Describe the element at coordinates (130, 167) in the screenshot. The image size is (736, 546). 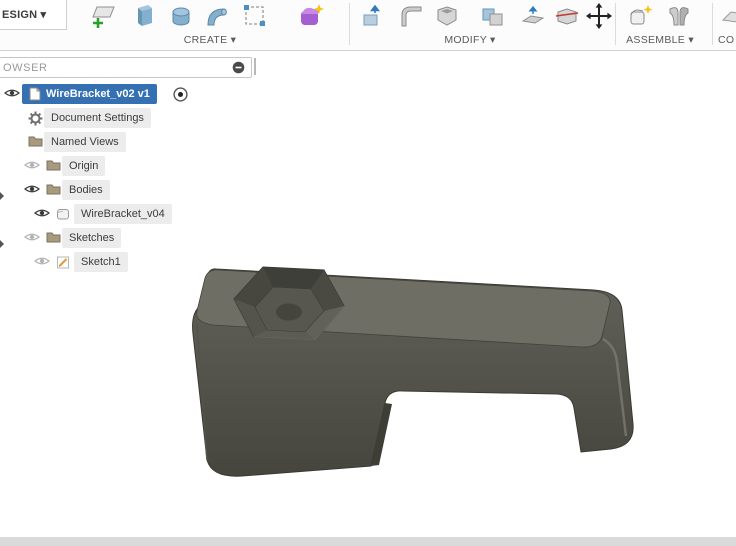
I see `tree-row-origin: Origin` at that location.